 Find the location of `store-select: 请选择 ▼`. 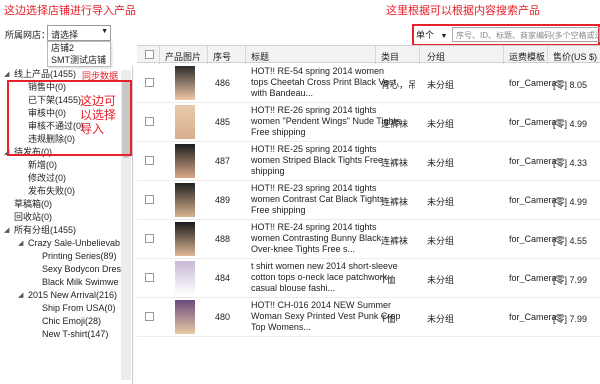

store-select: 请选择 ▼ is located at coordinates (79, 33).